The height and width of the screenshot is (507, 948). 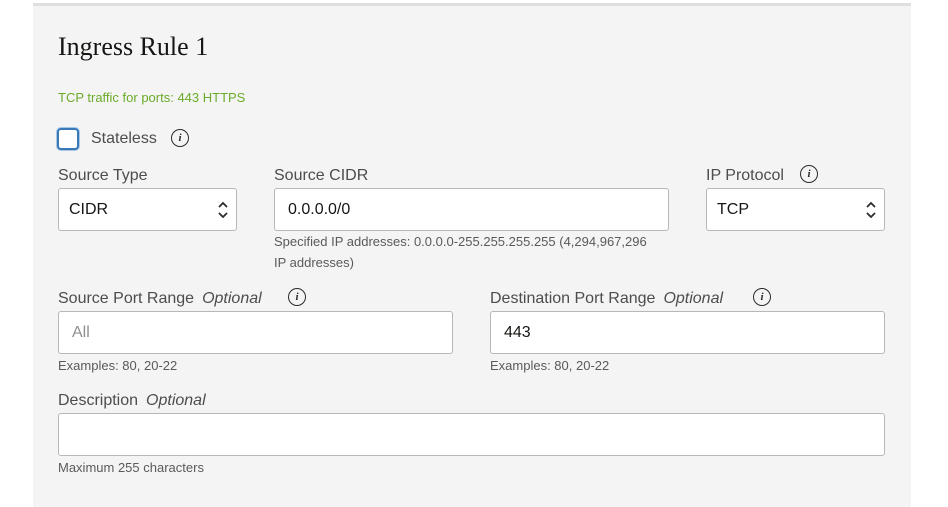 What do you see at coordinates (573, 298) in the screenshot?
I see `destination-port-range-label-text: Destination Port Range` at bounding box center [573, 298].